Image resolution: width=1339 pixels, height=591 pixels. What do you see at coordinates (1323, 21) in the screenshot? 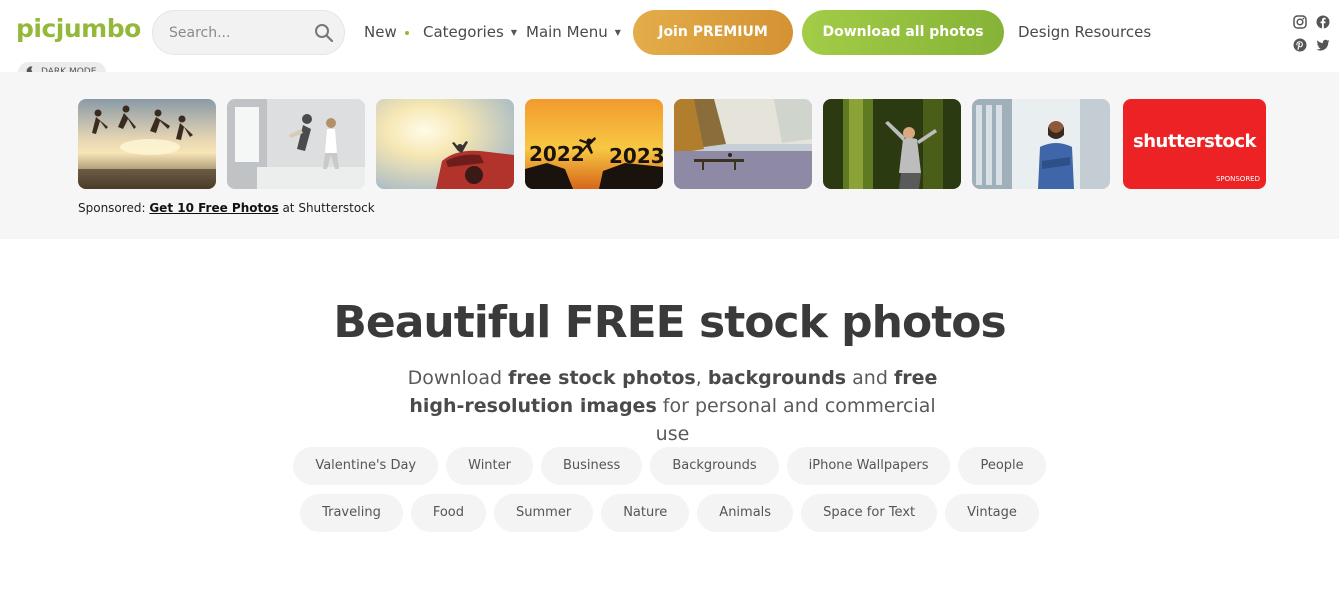
I see `facebook-icon` at bounding box center [1323, 21].